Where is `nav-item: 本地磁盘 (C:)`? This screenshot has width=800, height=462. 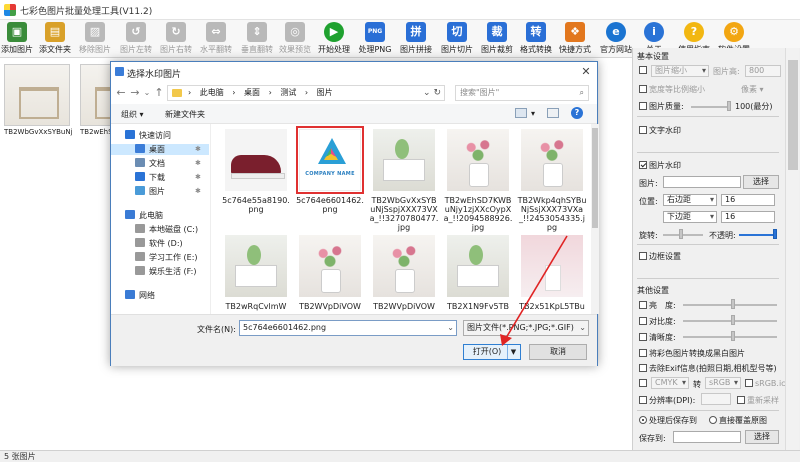 nav-item: 本地磁盘 (C:) is located at coordinates (166, 229).